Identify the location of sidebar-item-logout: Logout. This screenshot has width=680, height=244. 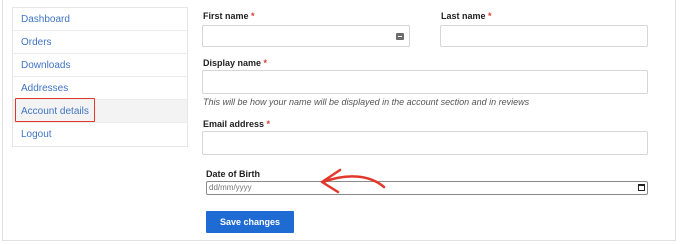
(100, 134).